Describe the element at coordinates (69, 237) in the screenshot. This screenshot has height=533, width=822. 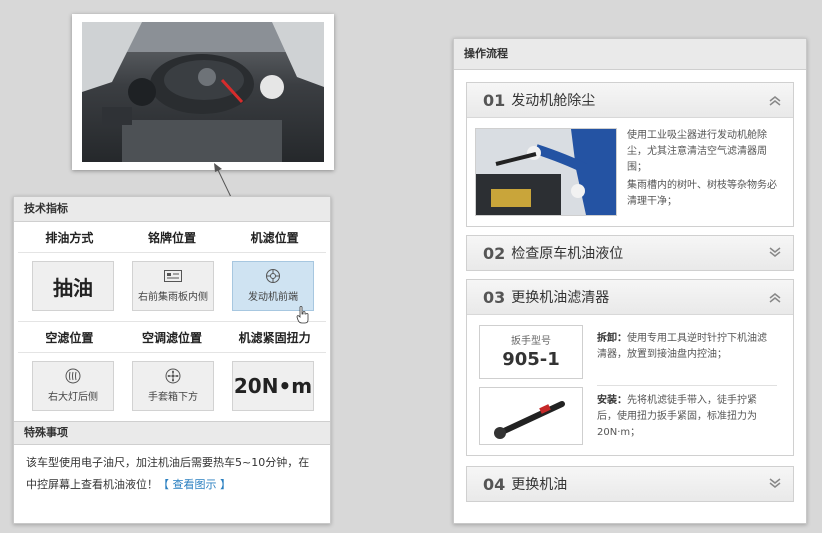
I see `spec-label-drain-method: 排油方式` at that location.